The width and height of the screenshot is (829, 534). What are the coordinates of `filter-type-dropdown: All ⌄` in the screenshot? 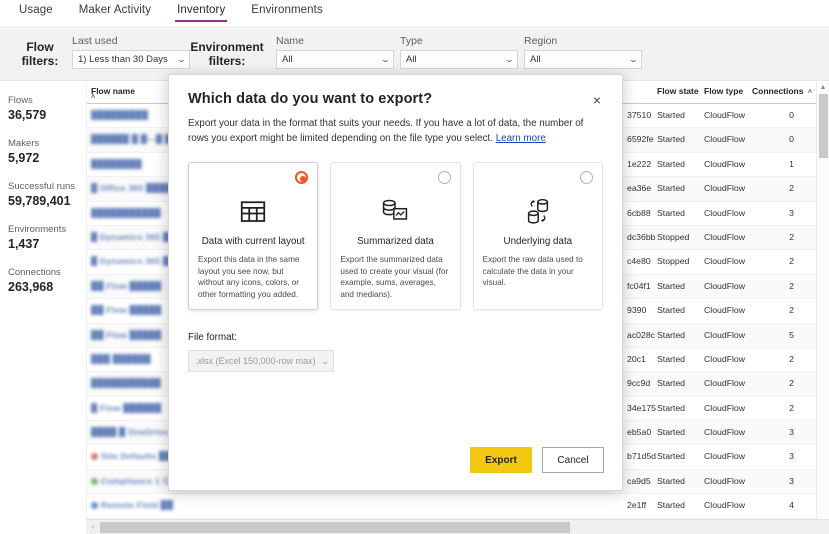 It's located at (459, 59).